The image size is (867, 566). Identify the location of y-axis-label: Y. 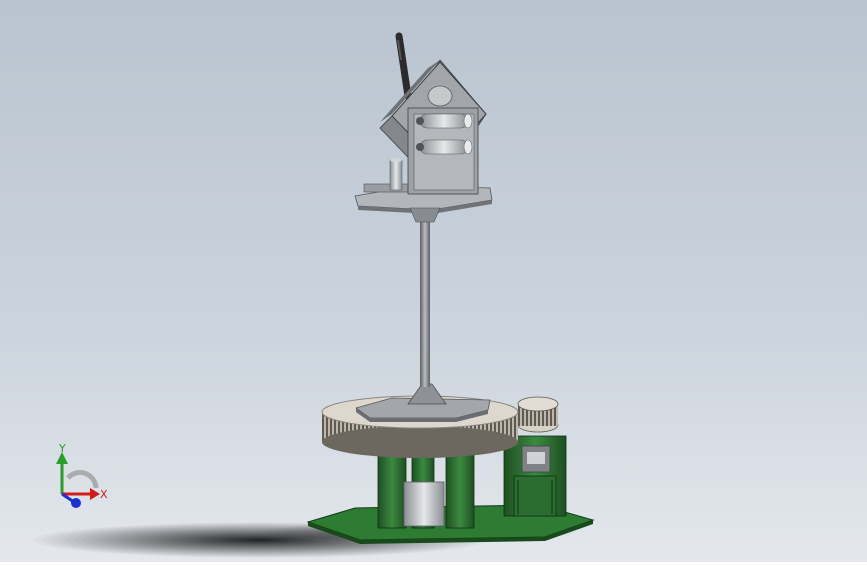
(62, 448).